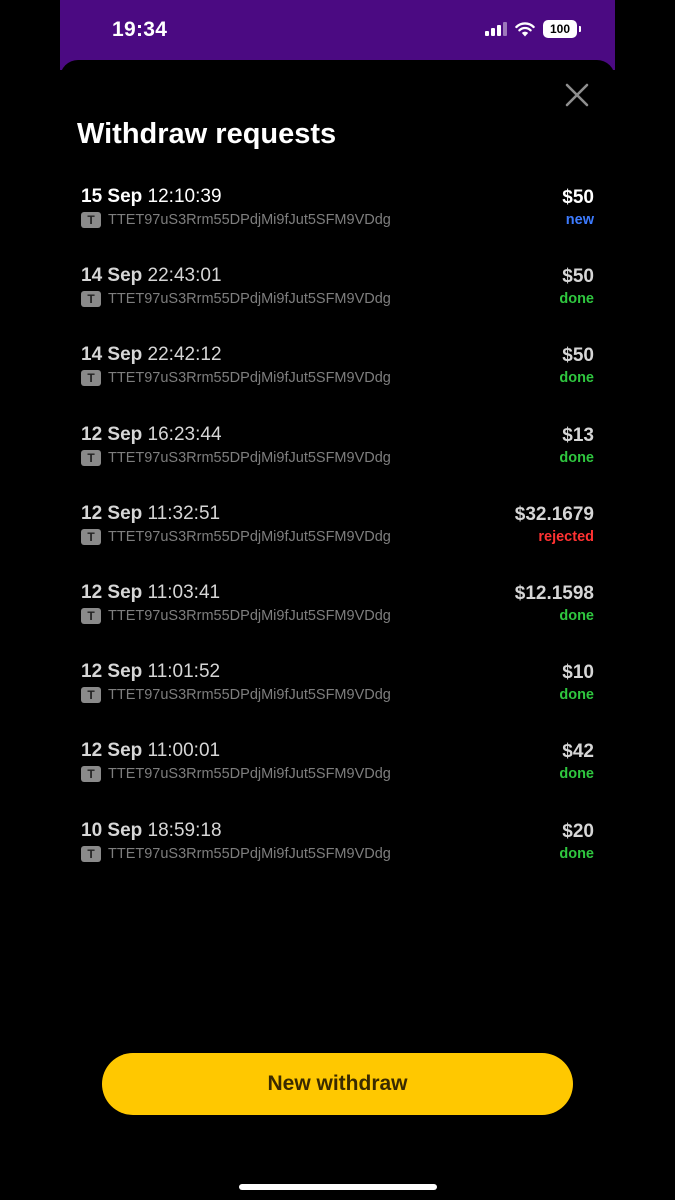  I want to click on request-time: 11:32:51, so click(184, 513).